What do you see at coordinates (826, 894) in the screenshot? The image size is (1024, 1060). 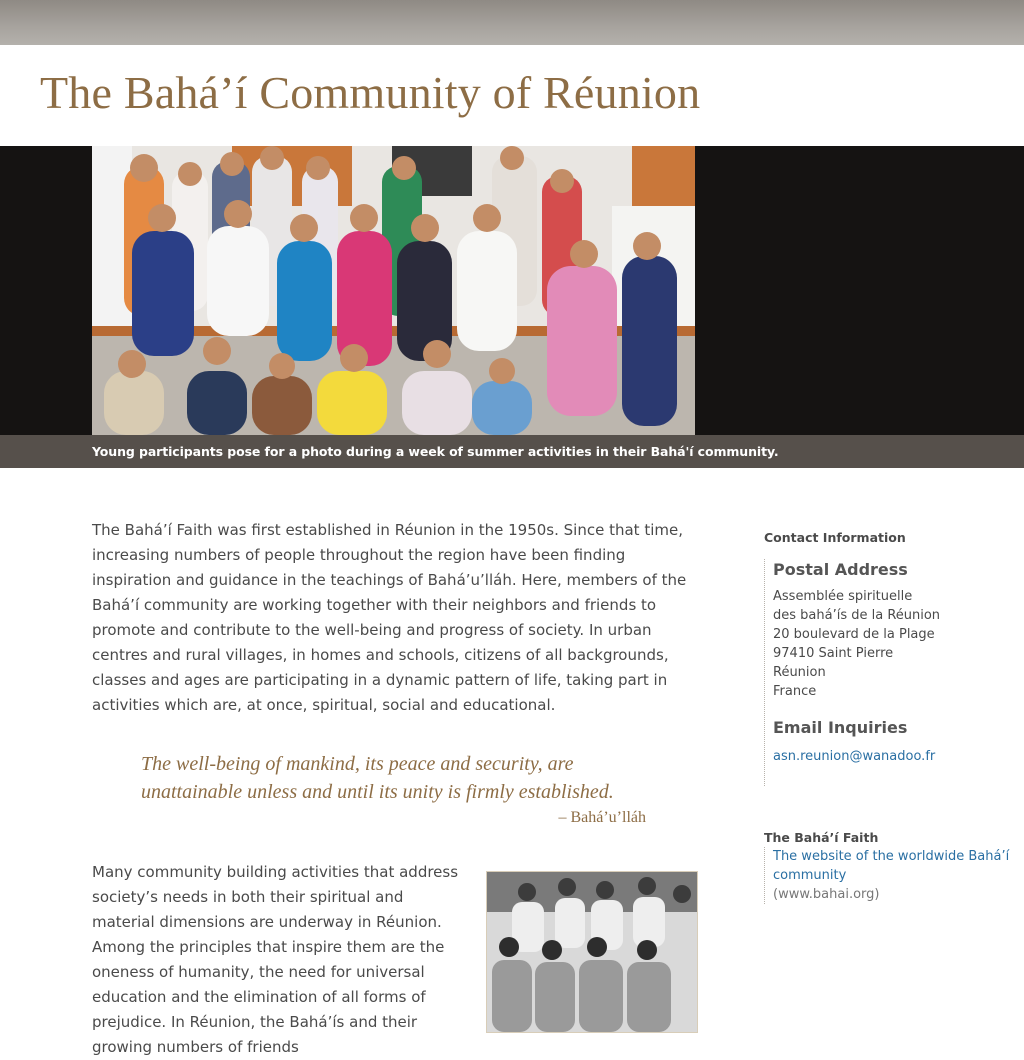 I see `bahai-website-url: (www.bahai.org)` at bounding box center [826, 894].